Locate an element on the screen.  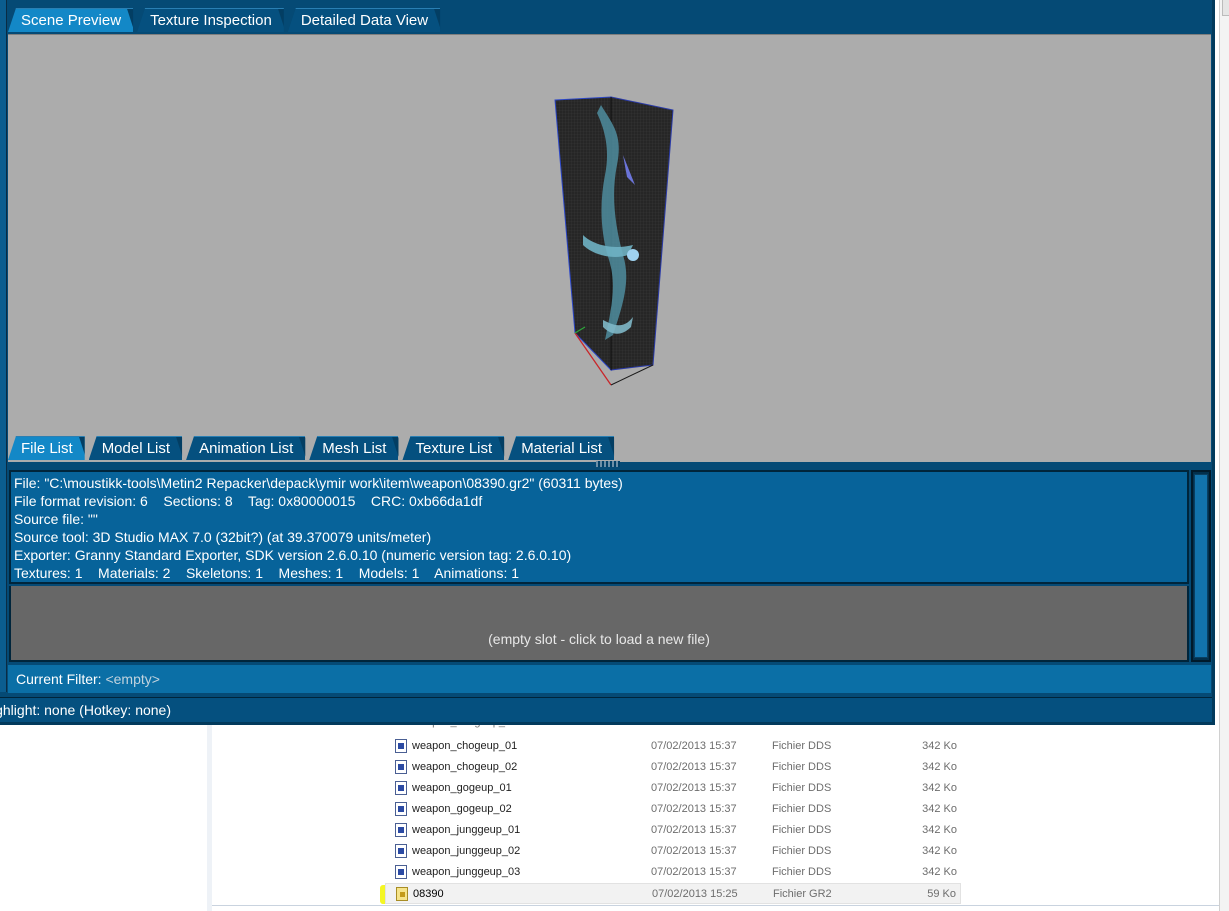
tab-texture-inspection: Texture Inspection is located at coordinates (210, 20).